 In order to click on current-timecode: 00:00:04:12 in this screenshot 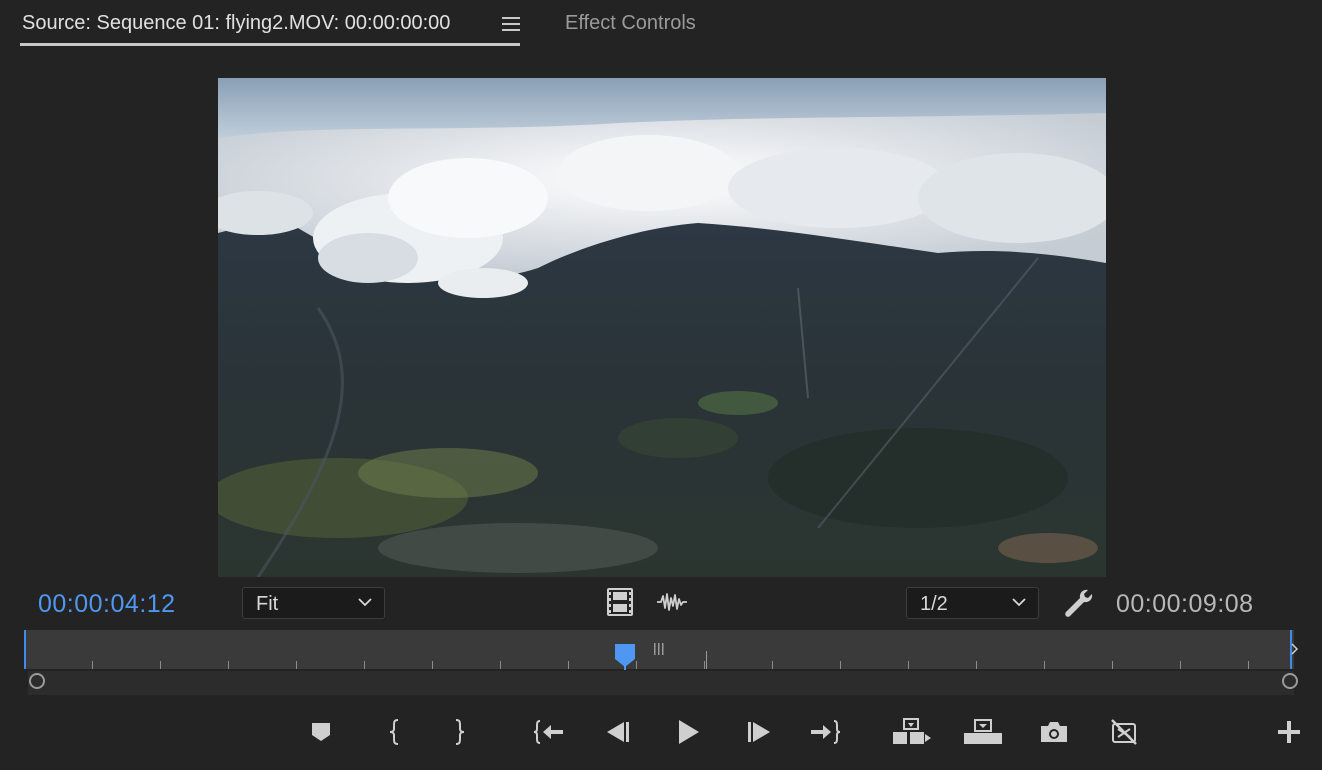, I will do `click(107, 604)`.